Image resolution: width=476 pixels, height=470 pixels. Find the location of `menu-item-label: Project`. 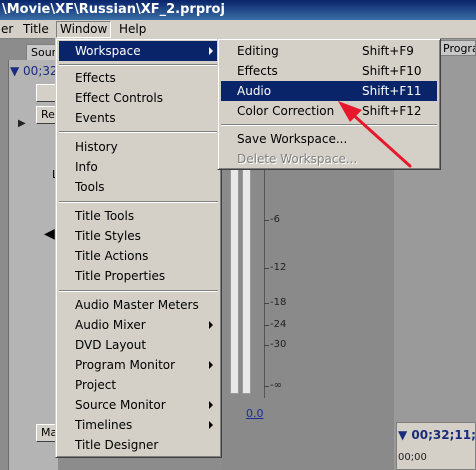

menu-item-label: Project is located at coordinates (96, 385).